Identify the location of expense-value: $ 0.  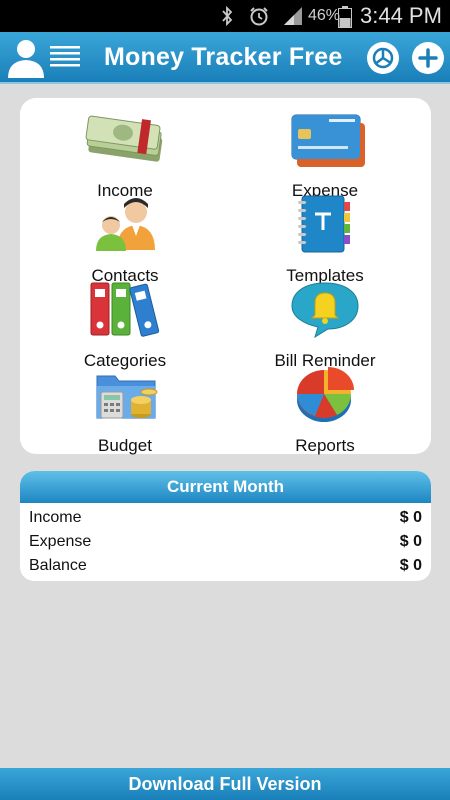
(410, 541).